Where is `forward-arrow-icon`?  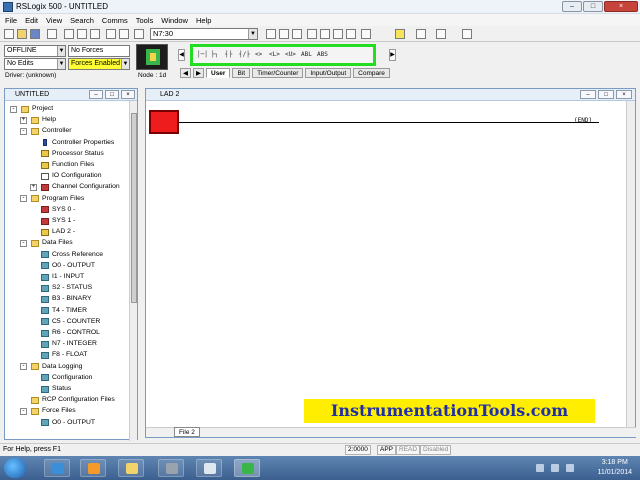 forward-arrow-icon is located at coordinates (467, 34).